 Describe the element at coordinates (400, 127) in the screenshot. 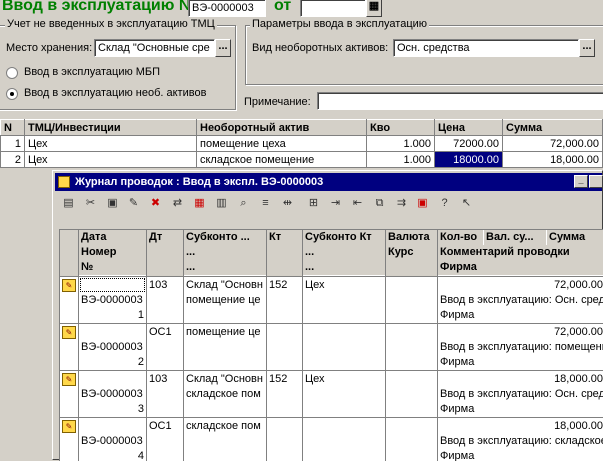

I see `header-qty: Кво` at that location.